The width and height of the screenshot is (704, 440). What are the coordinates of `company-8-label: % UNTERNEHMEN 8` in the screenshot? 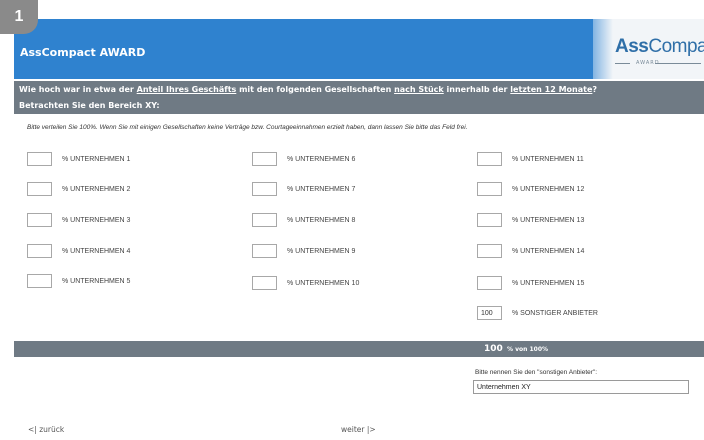 It's located at (321, 220).